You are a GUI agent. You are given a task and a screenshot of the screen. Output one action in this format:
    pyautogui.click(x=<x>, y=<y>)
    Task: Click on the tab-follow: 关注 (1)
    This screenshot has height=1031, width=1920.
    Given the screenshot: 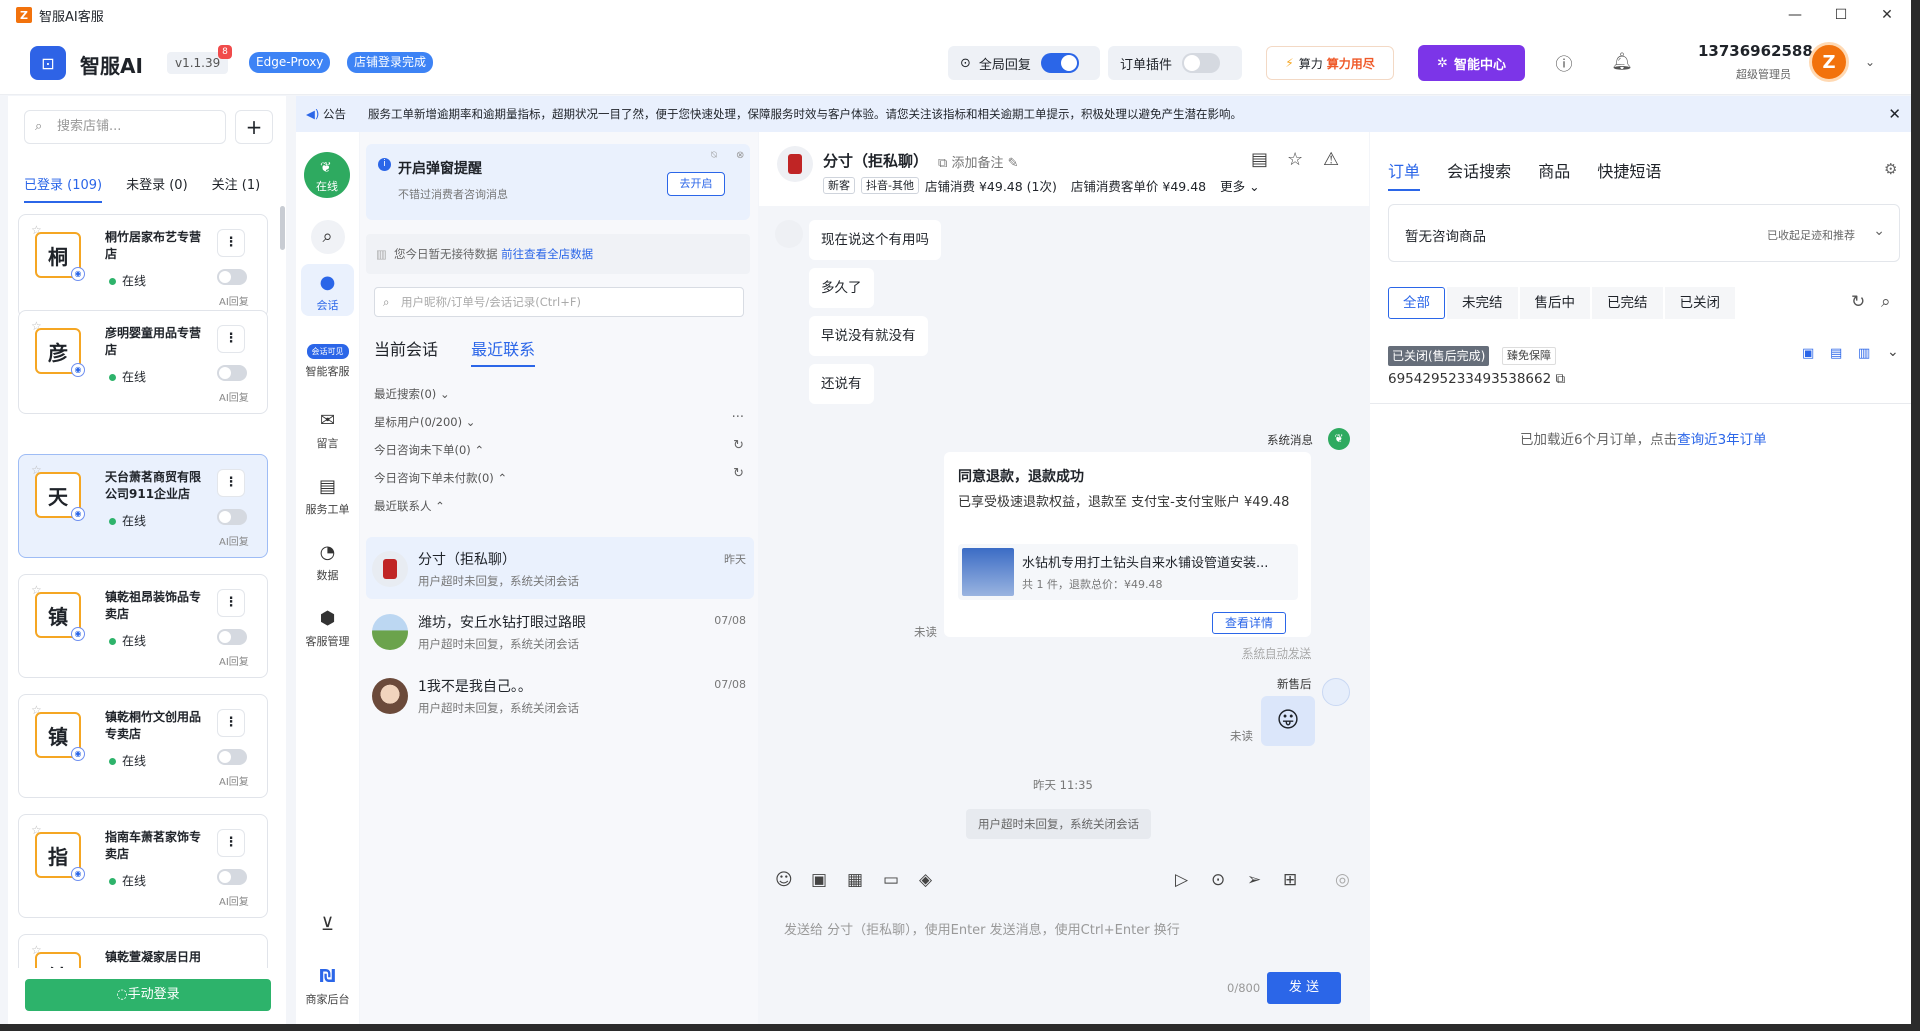 What is the action you would take?
    pyautogui.click(x=236, y=188)
    